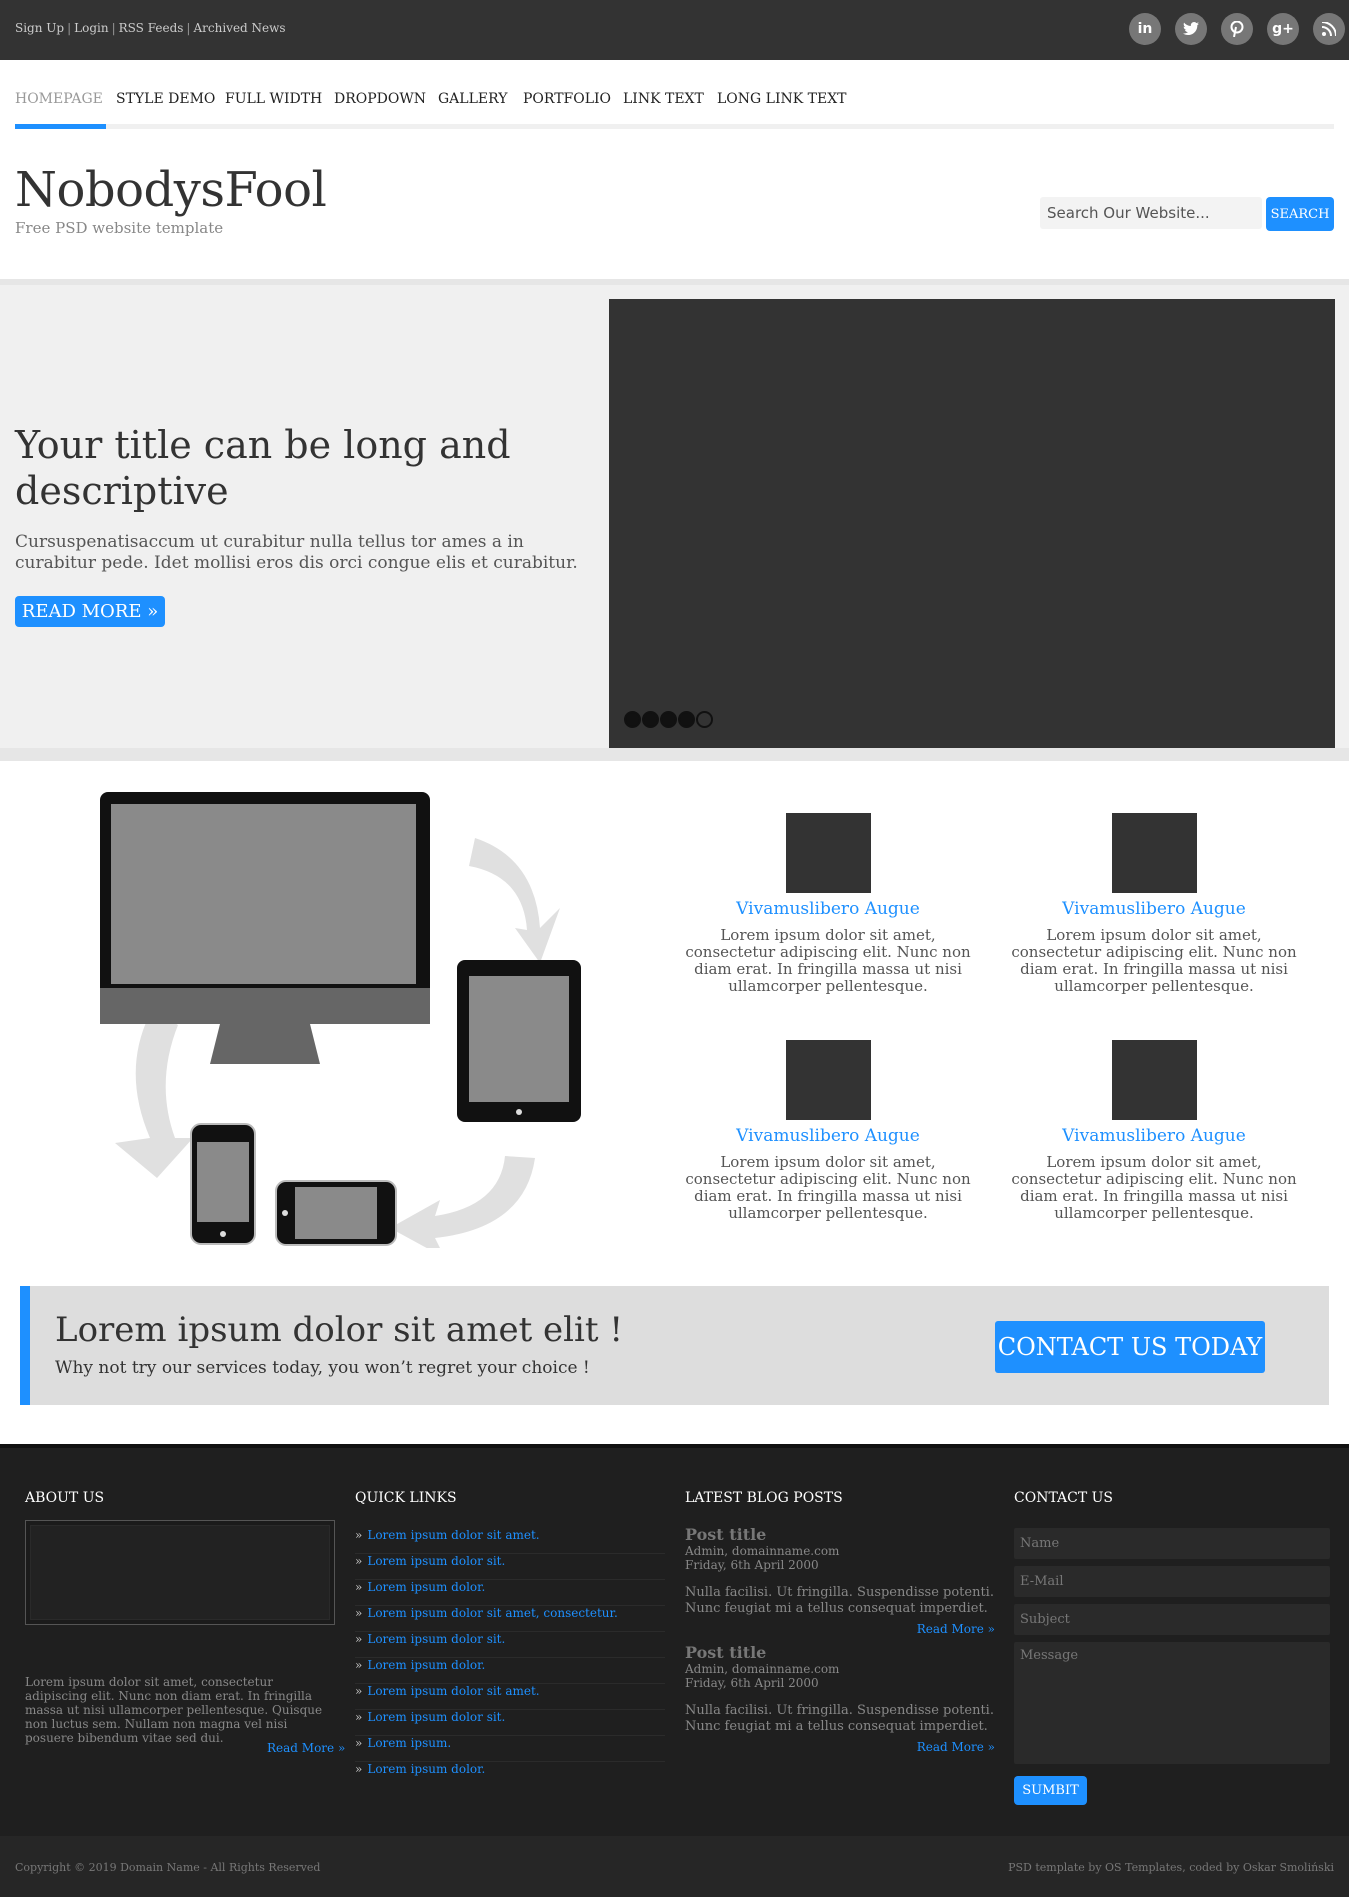 Image resolution: width=1349 pixels, height=1897 pixels. What do you see at coordinates (1050, 1790) in the screenshot?
I see `submit-button: SUMBIT` at bounding box center [1050, 1790].